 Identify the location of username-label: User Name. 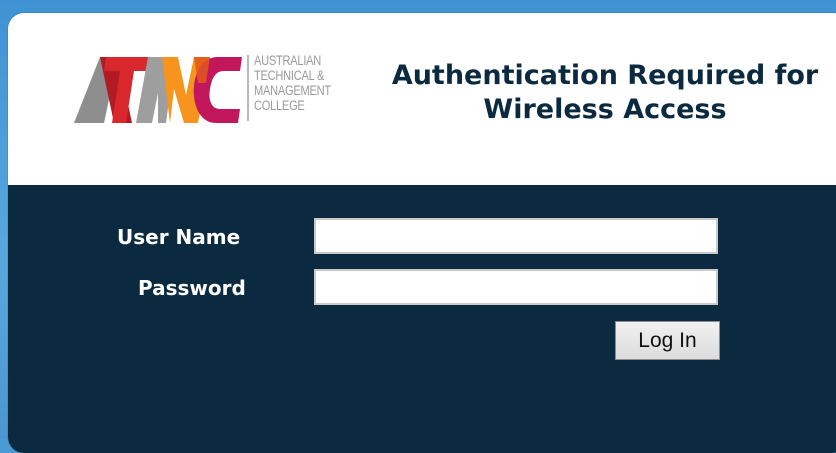
(179, 237).